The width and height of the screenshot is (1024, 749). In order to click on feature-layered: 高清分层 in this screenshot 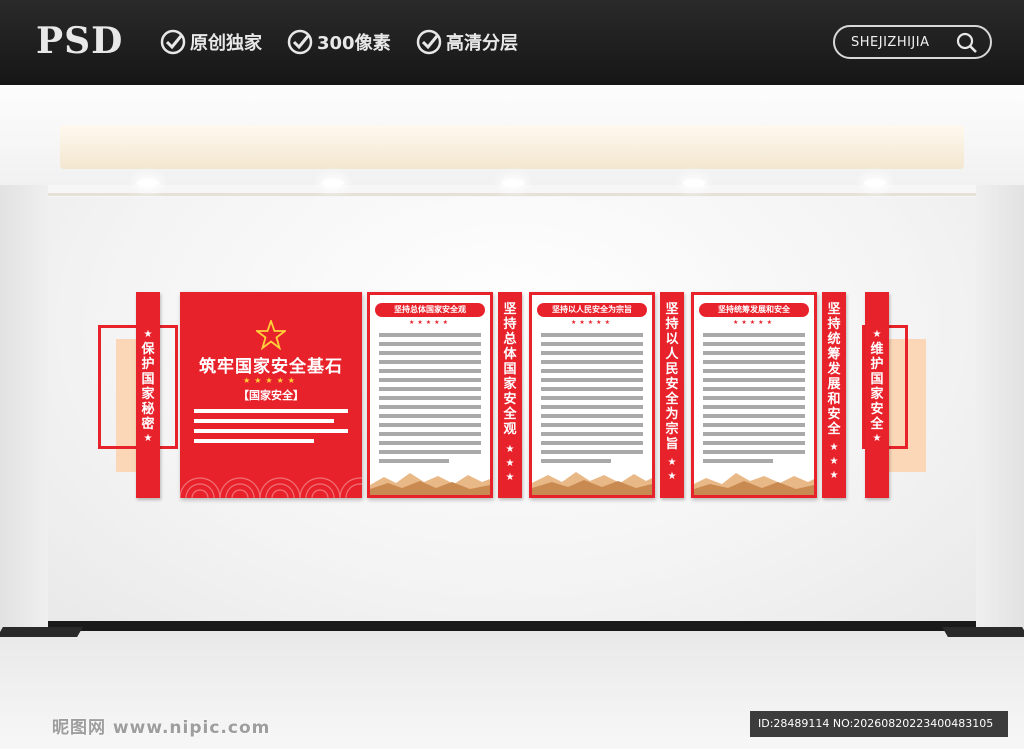, I will do `click(467, 42)`.